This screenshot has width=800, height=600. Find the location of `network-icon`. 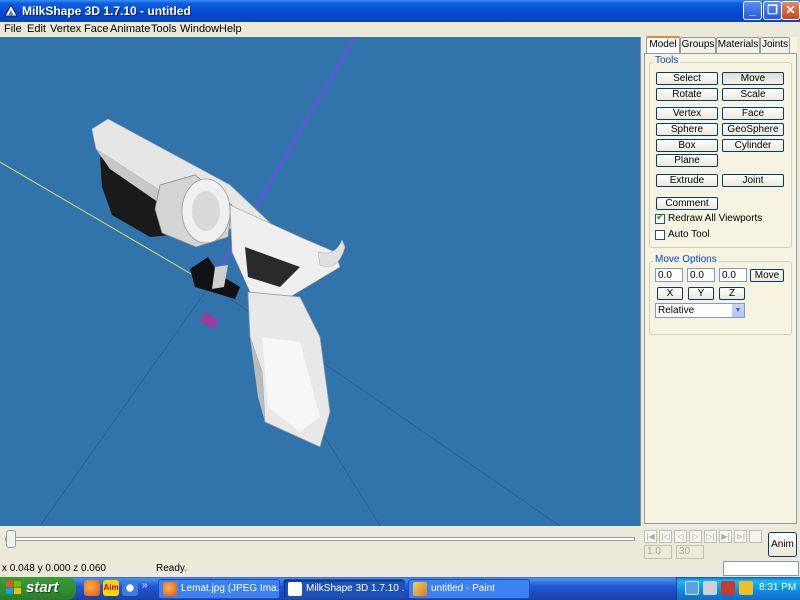

network-icon is located at coordinates (692, 588).